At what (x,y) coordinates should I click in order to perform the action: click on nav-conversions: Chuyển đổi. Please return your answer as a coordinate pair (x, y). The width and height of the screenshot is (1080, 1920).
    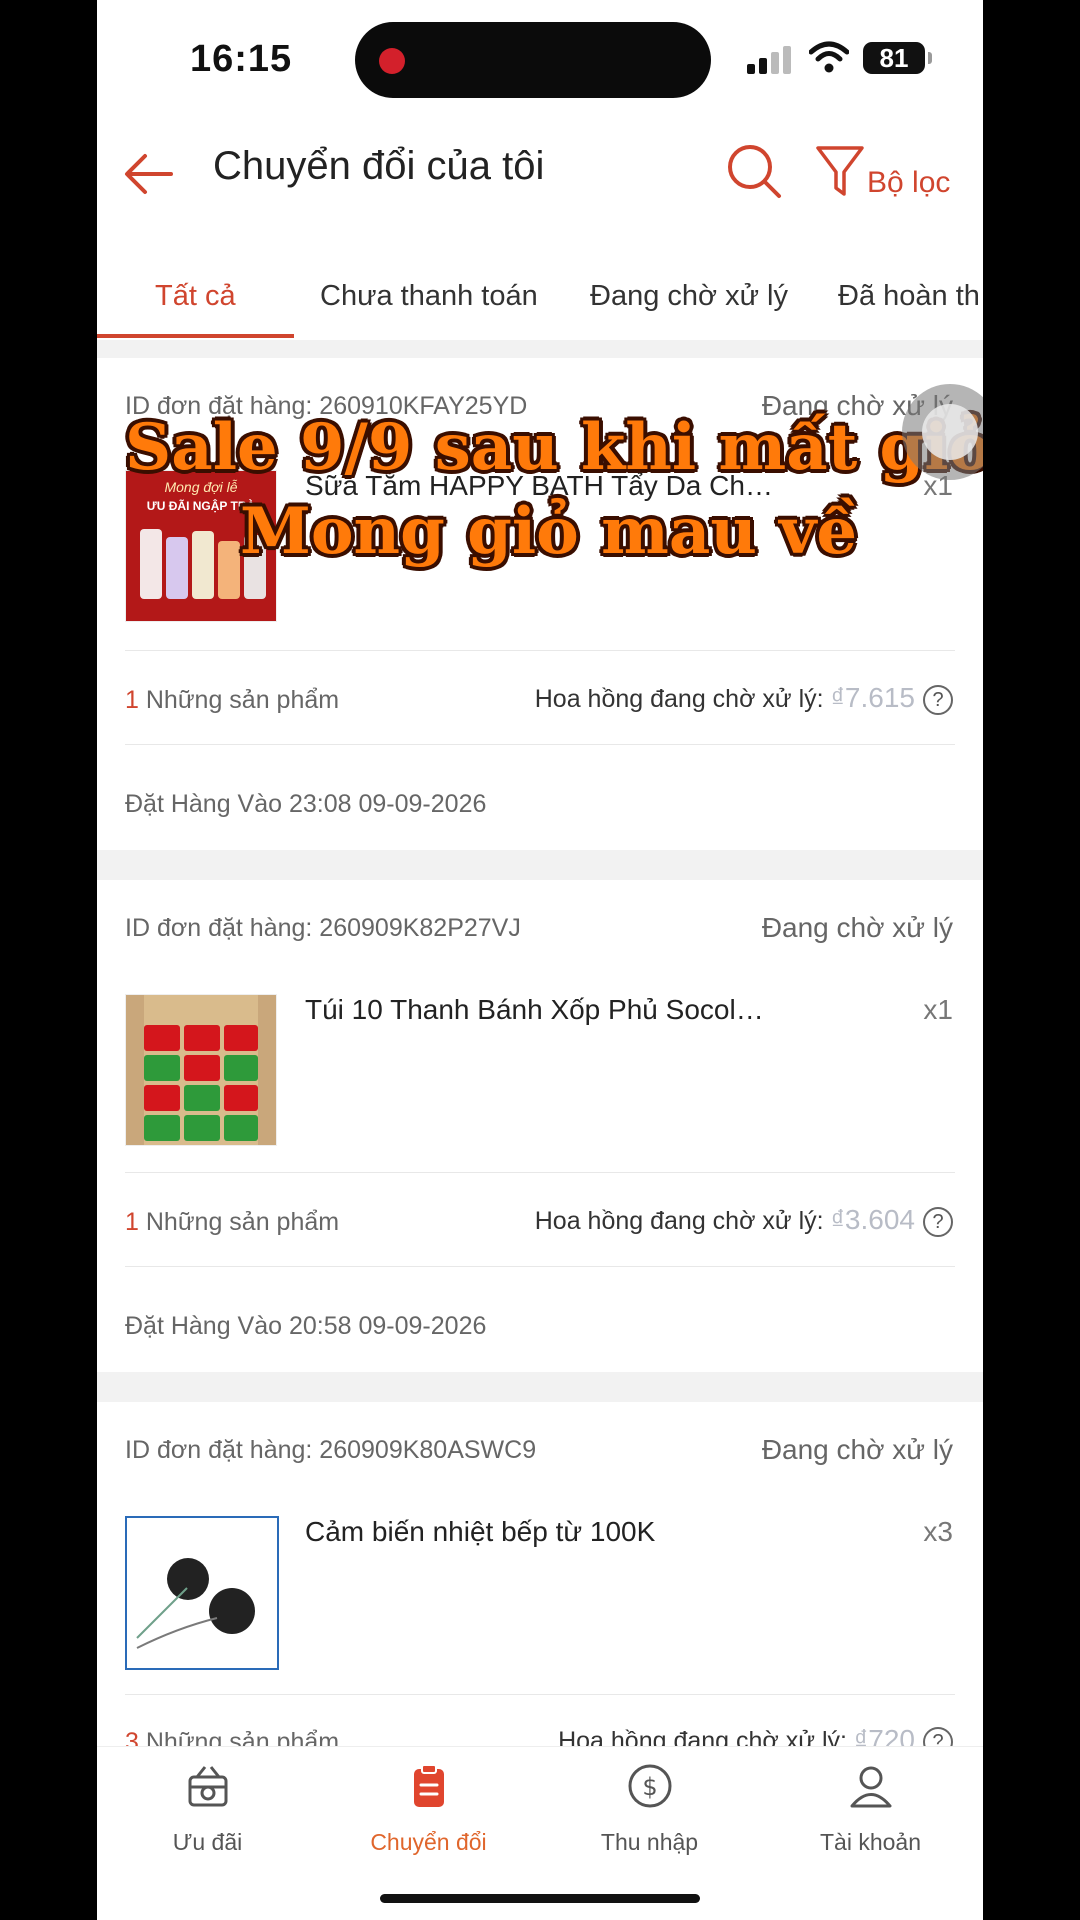
    Looking at the image, I should click on (428, 1807).